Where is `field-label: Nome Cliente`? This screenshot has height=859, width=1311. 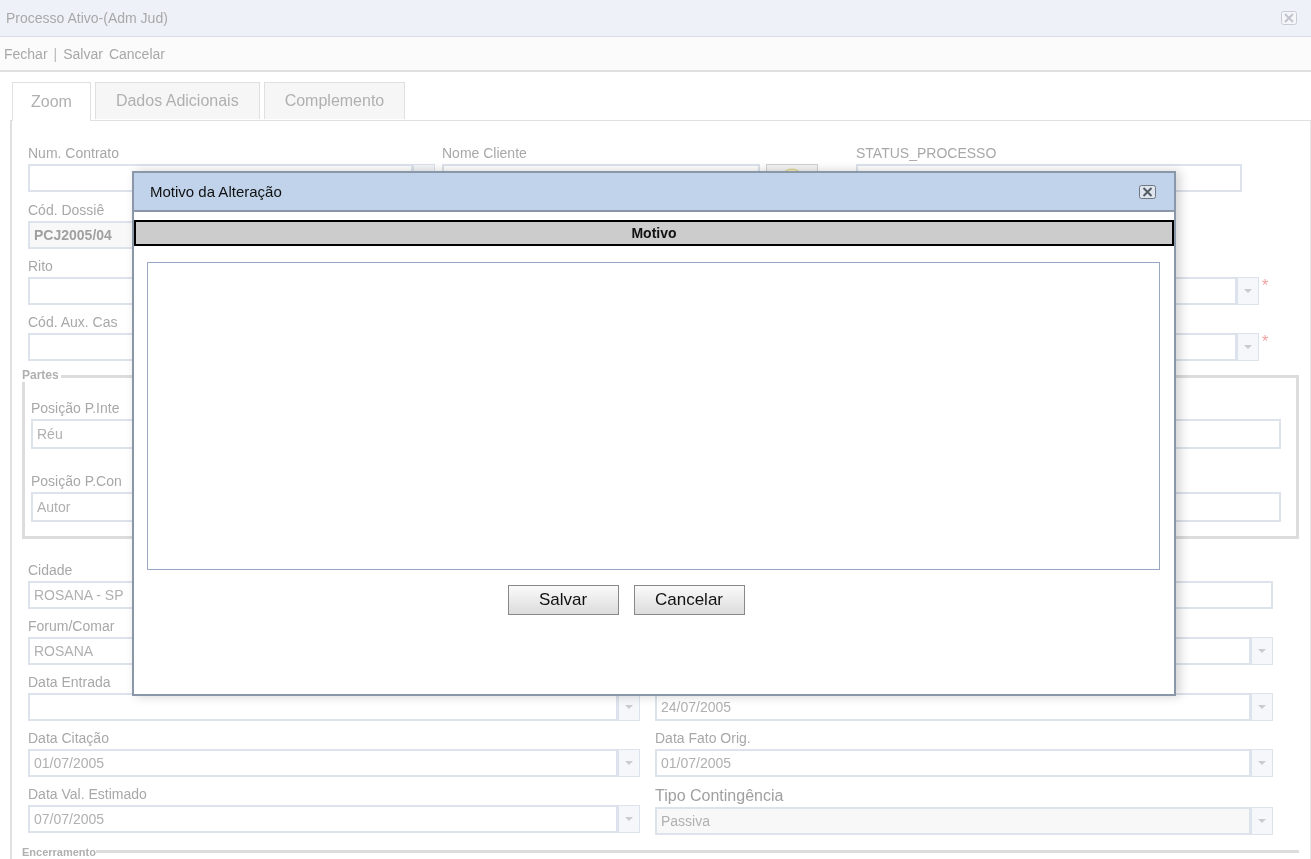 field-label: Nome Cliente is located at coordinates (485, 153).